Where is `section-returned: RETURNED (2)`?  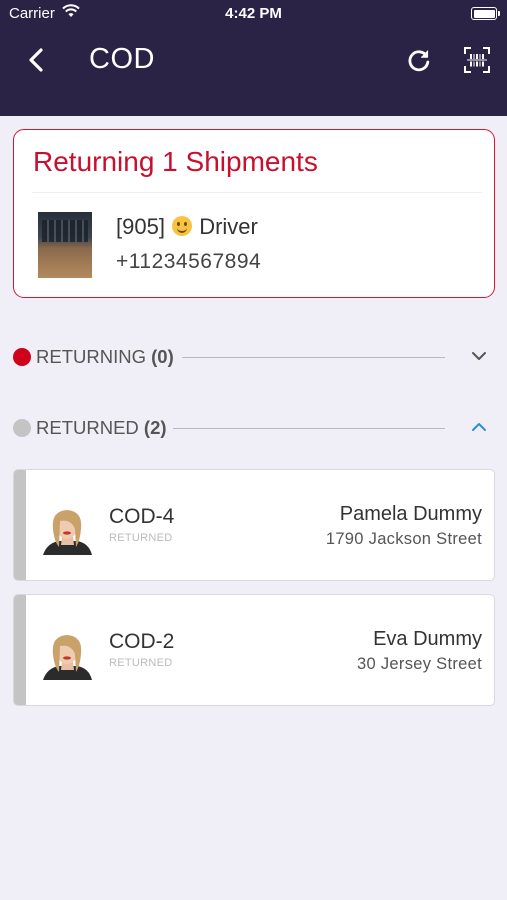 section-returned: RETURNED (2) is located at coordinates (254, 428).